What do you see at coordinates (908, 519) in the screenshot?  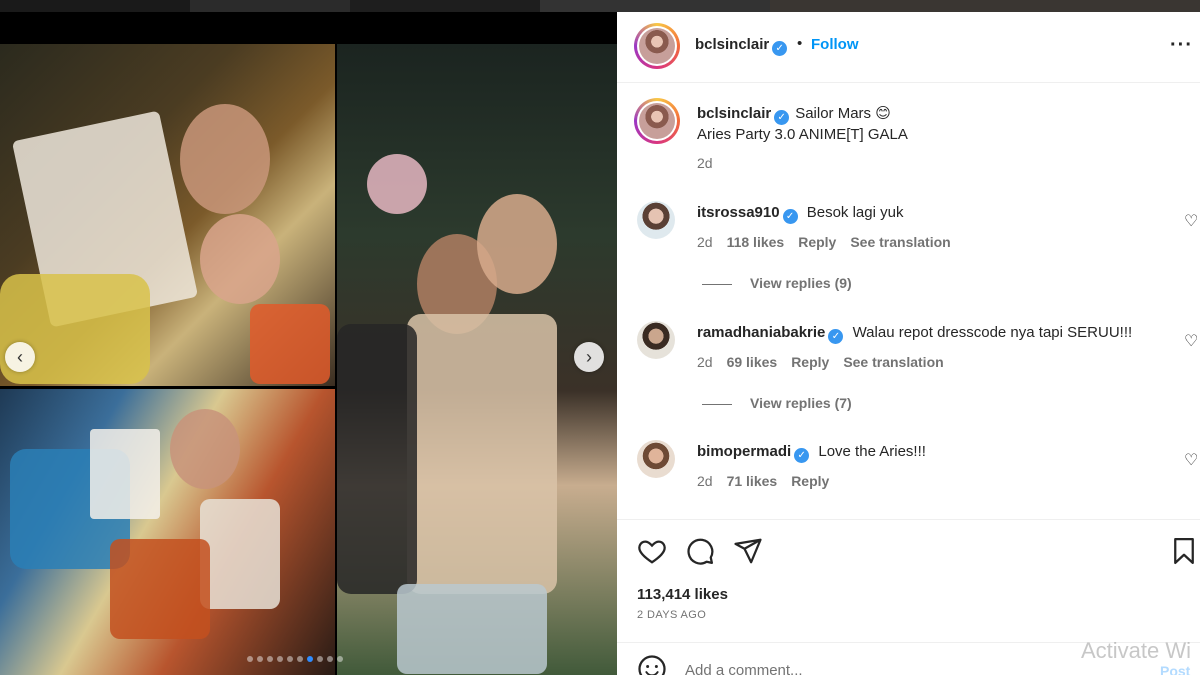 I see `actions-divider` at bounding box center [908, 519].